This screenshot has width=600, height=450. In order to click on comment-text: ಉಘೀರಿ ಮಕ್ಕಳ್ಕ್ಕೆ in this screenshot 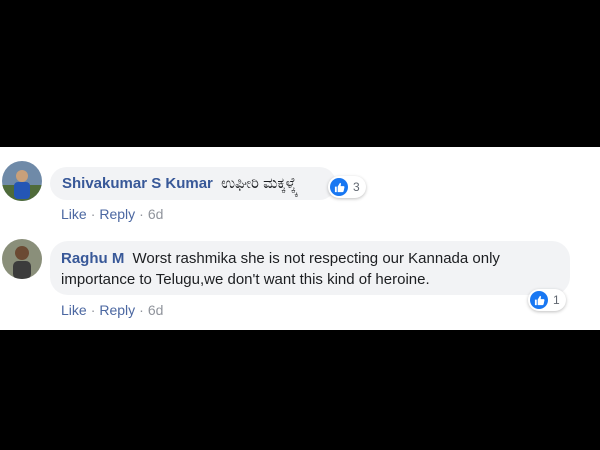, I will do `click(260, 183)`.